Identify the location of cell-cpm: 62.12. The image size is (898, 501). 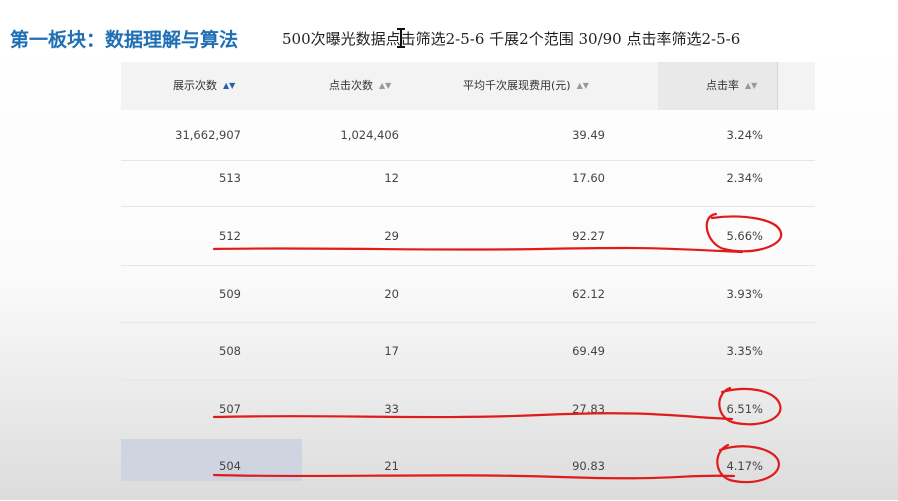
(588, 294).